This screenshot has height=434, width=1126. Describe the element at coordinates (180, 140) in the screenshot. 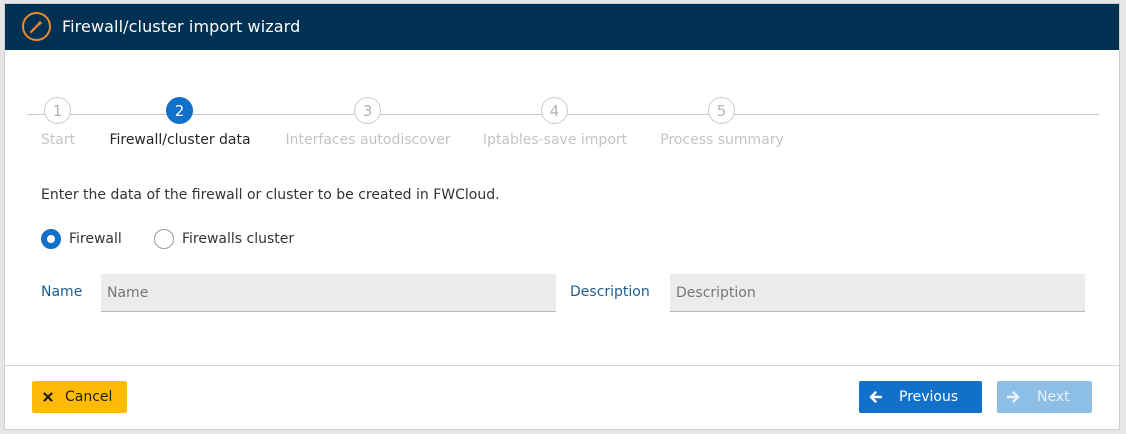

I see `step-2-label: Firewall/cluster data` at that location.